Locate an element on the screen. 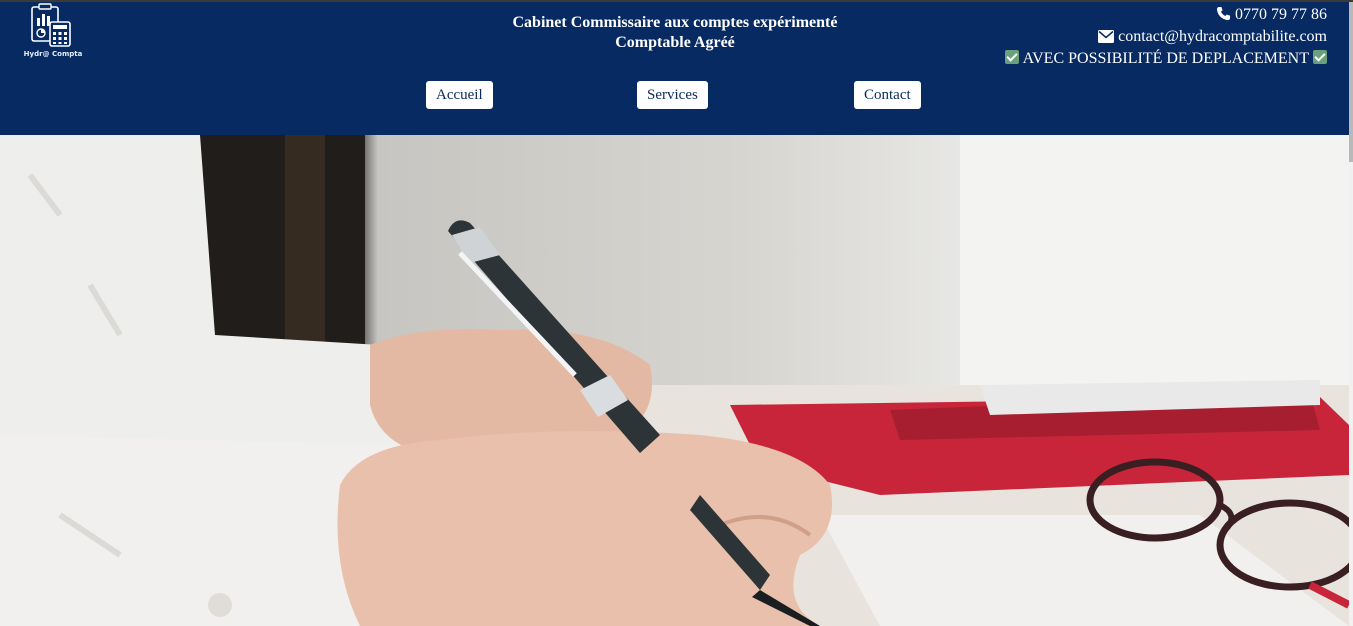 This screenshot has width=1353, height=626. phone-icon is located at coordinates (1223, 13).